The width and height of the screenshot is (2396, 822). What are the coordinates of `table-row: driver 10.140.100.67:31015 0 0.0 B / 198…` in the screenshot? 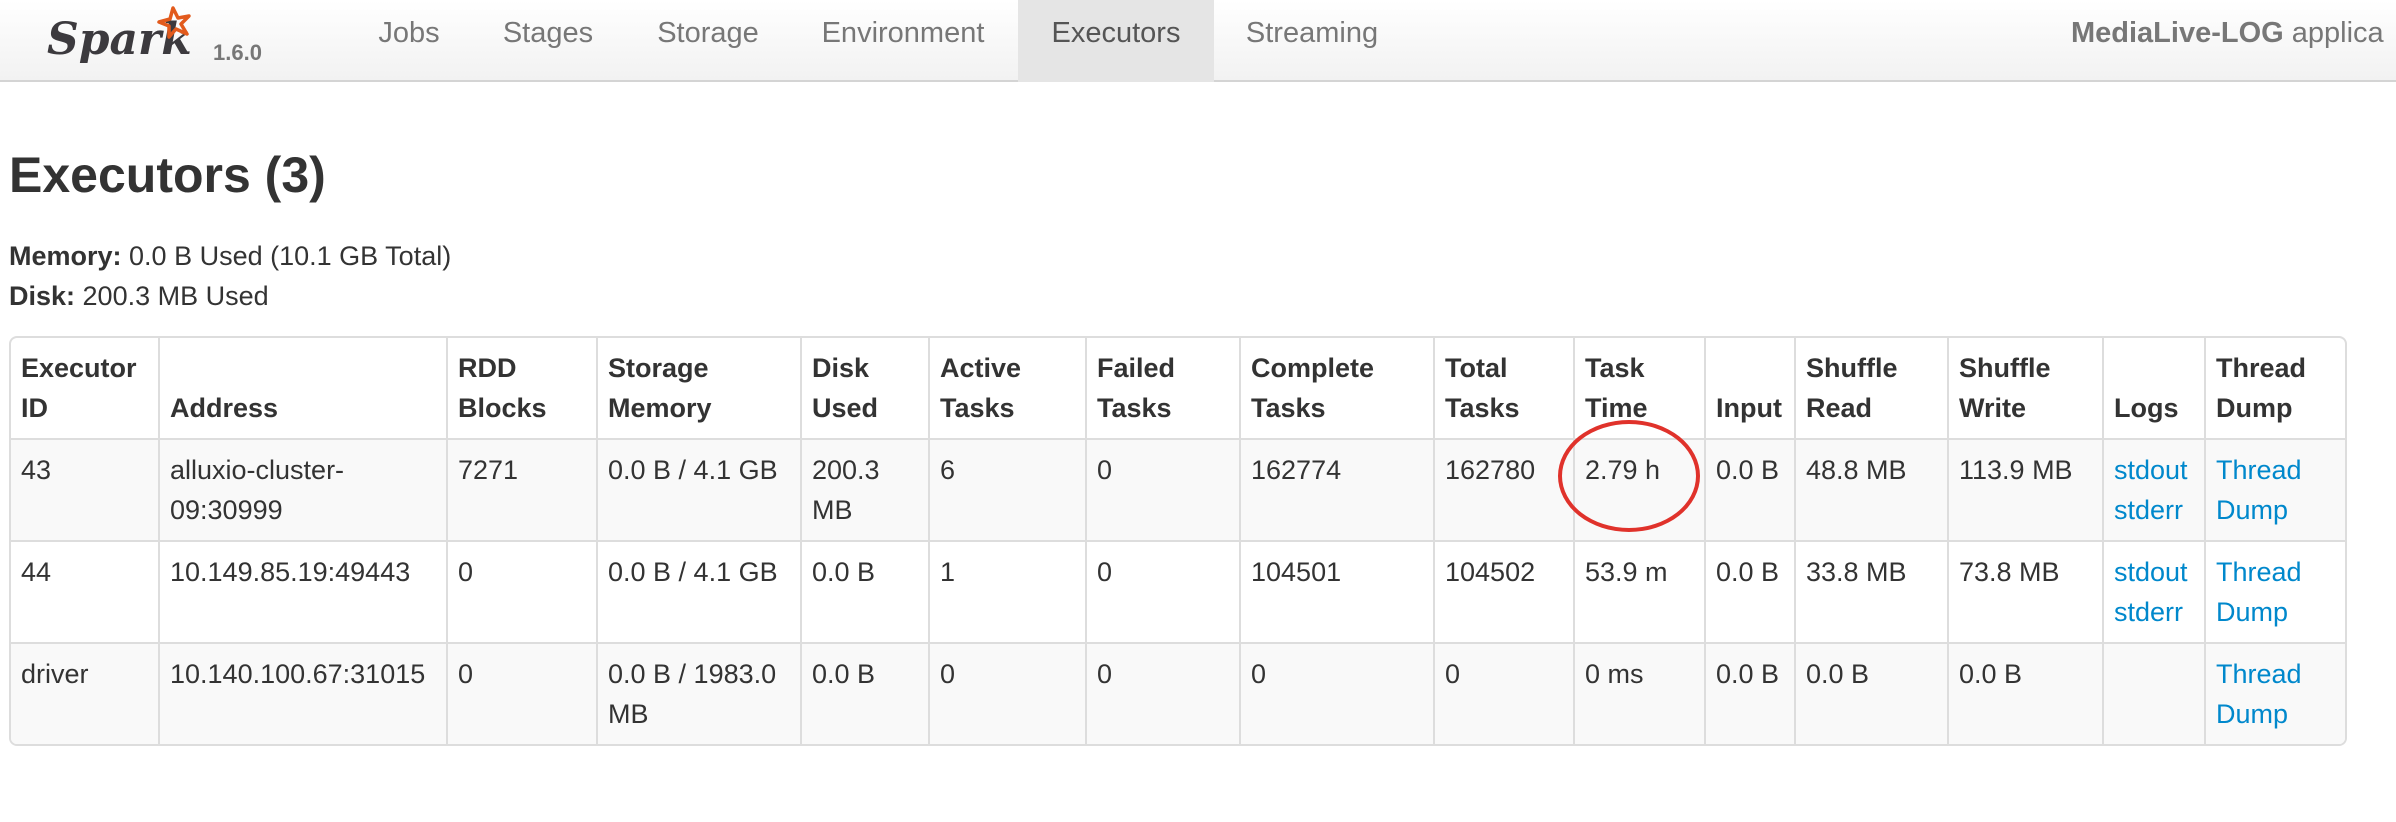 It's located at (1178, 693).